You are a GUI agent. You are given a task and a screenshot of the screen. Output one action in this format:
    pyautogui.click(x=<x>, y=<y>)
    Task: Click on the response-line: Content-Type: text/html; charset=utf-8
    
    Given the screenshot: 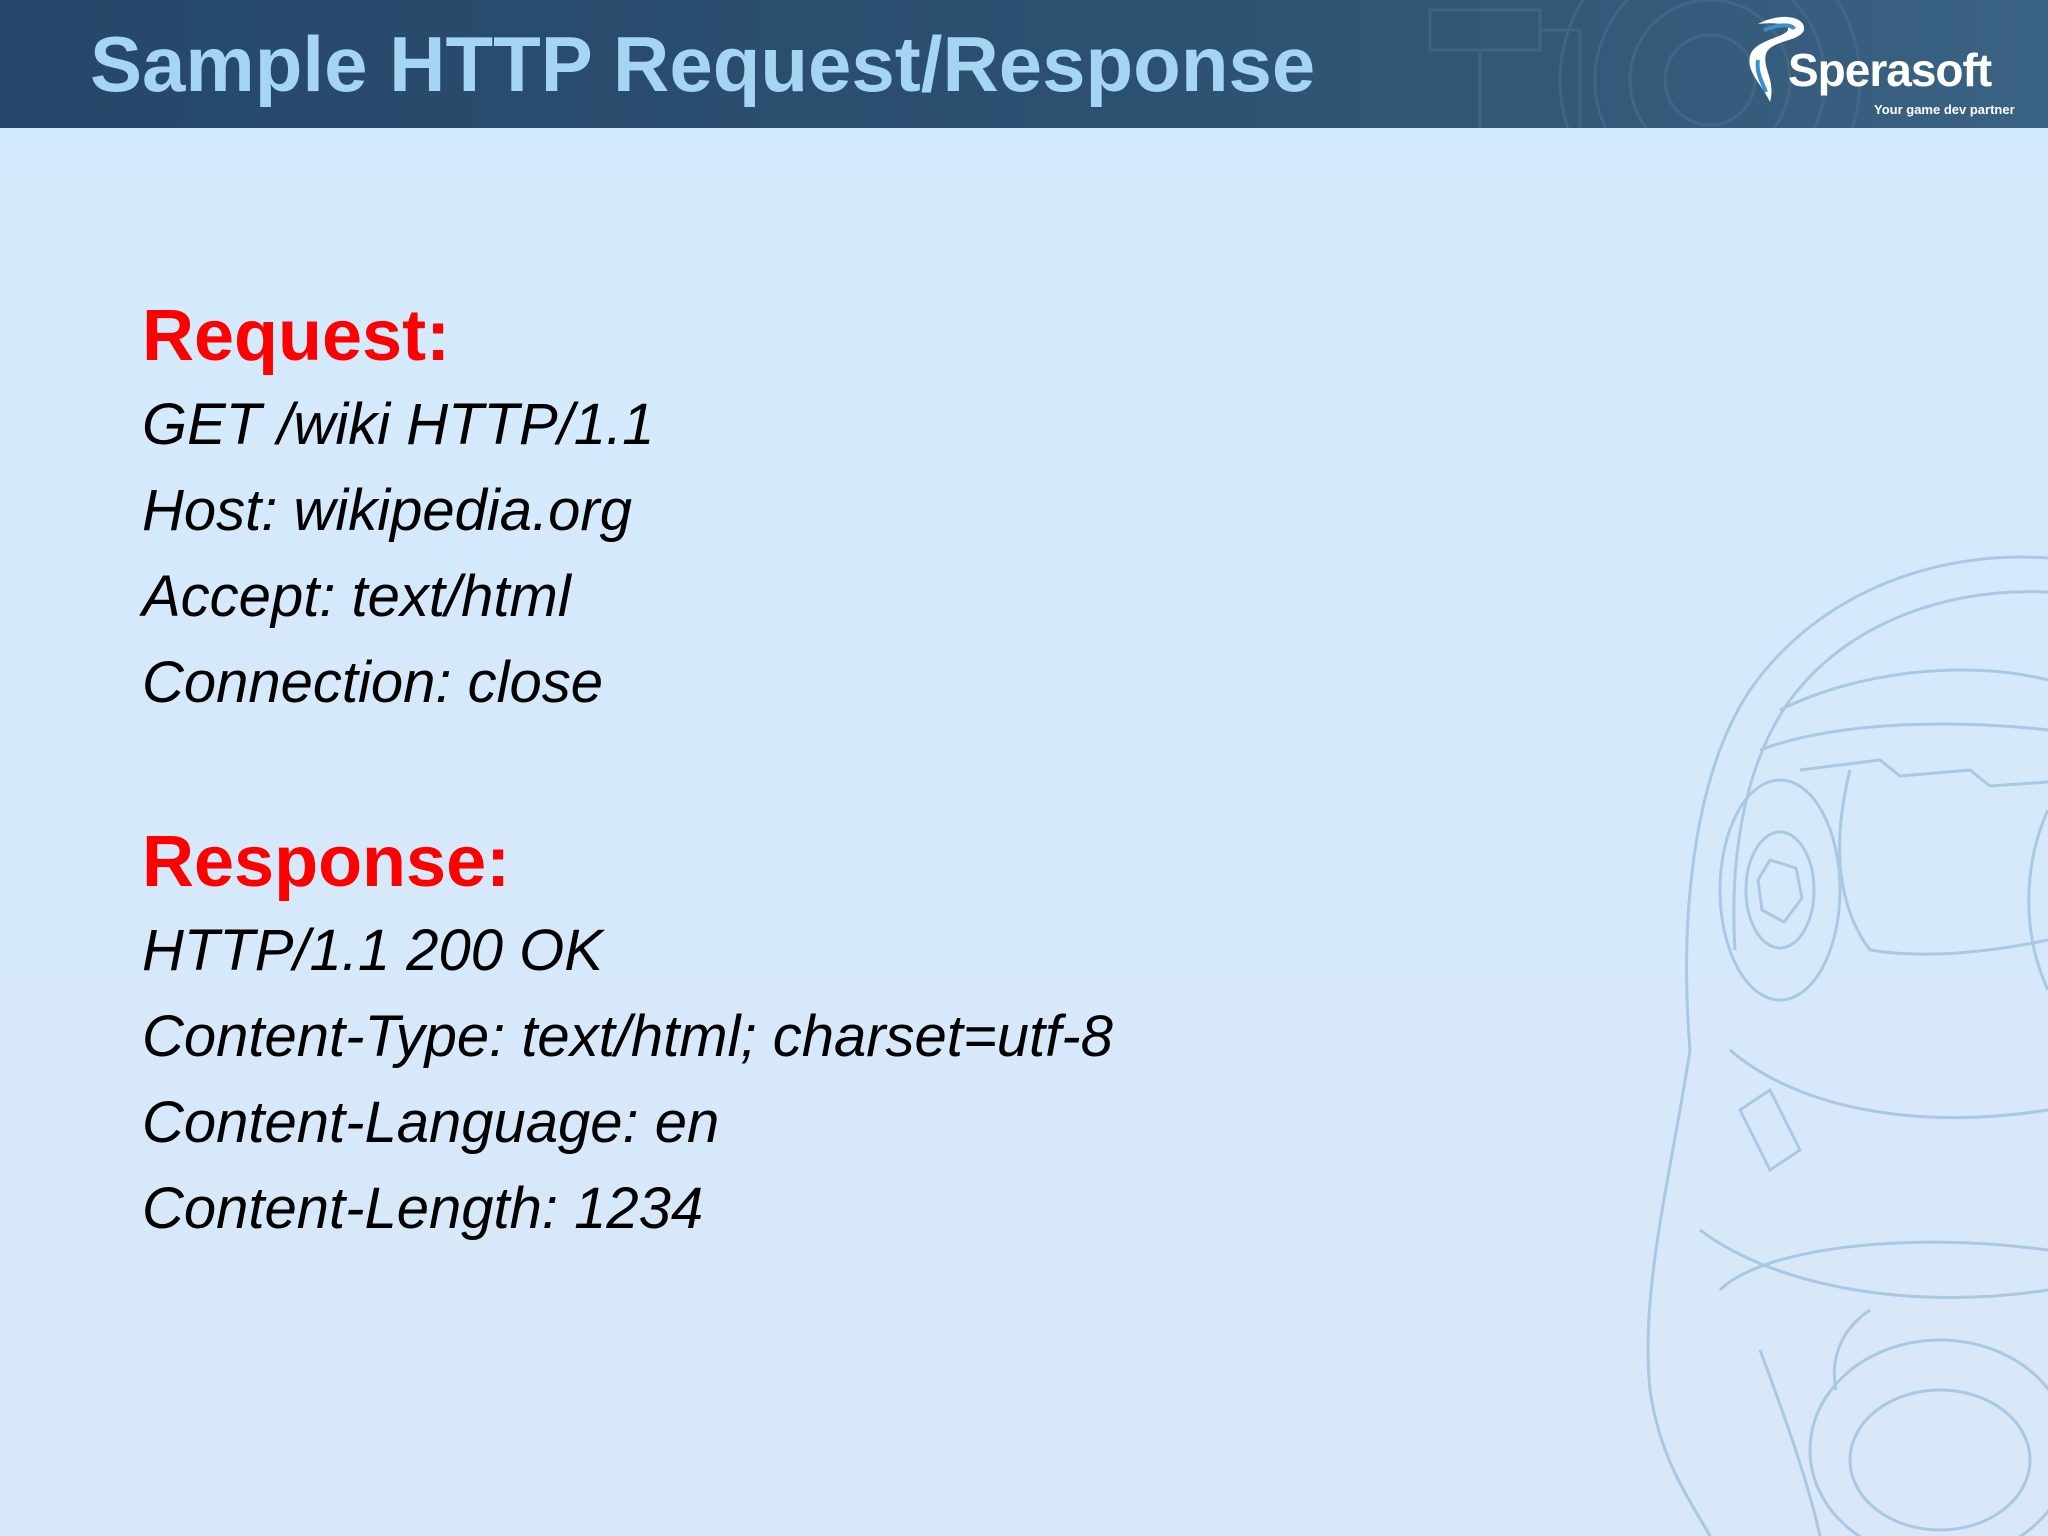 What is the action you would take?
    pyautogui.click(x=627, y=1036)
    